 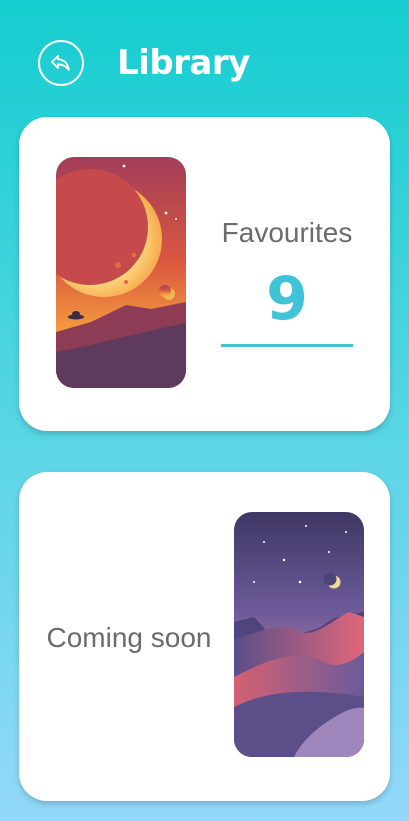 What do you see at coordinates (129, 637) in the screenshot?
I see `coming-soon-label: Coming soon` at bounding box center [129, 637].